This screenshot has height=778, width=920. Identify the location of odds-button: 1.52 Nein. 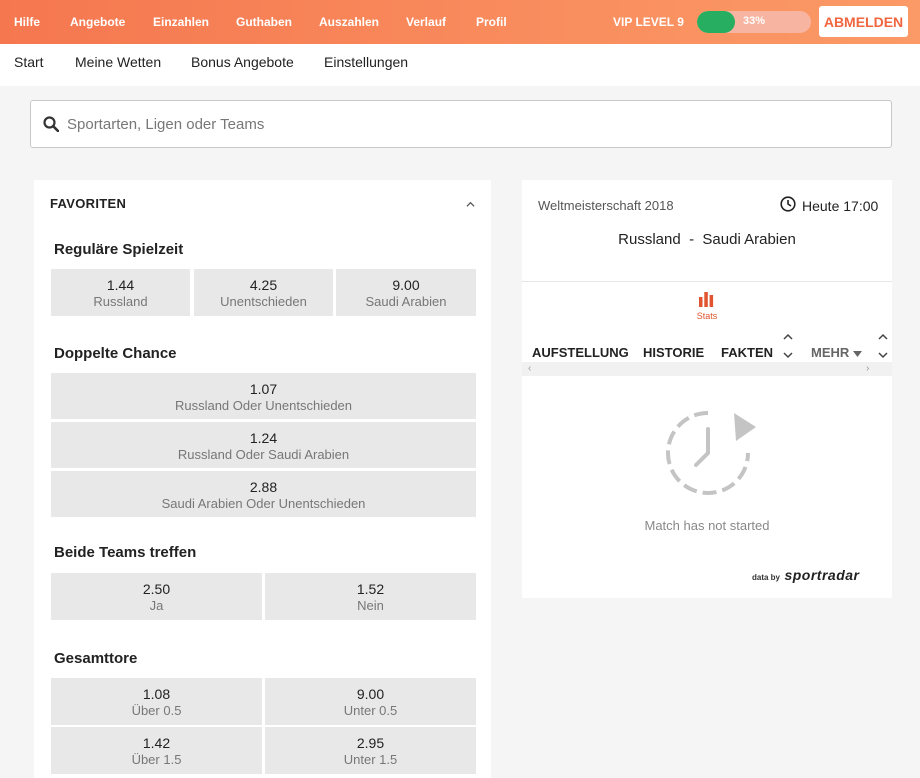
(370, 596).